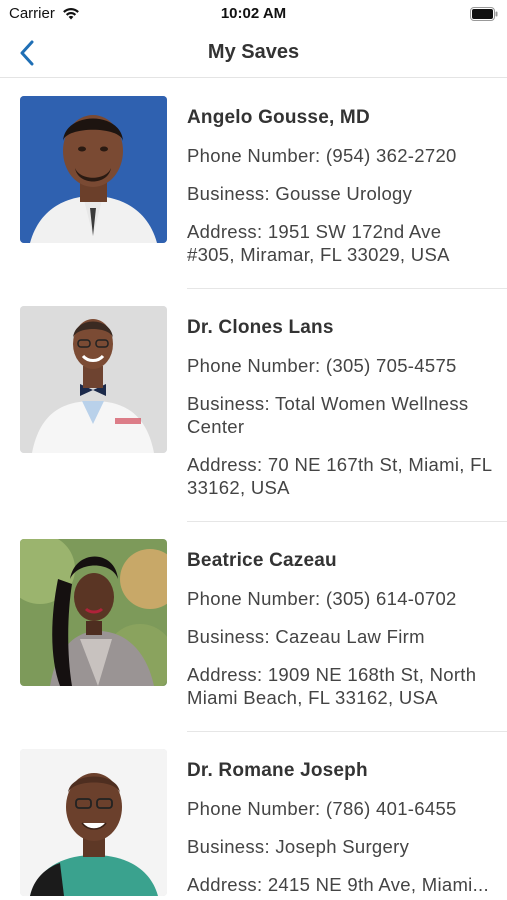  Describe the element at coordinates (484, 14) in the screenshot. I see `battery-icon` at that location.